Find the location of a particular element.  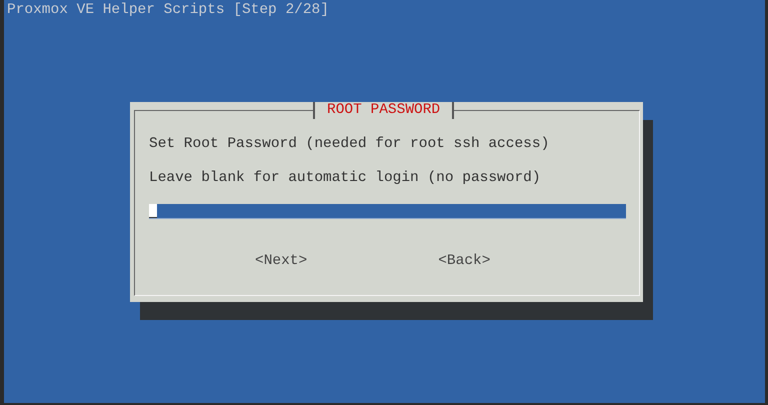

dialog-title: ROOT PASSWORD is located at coordinates (383, 110).